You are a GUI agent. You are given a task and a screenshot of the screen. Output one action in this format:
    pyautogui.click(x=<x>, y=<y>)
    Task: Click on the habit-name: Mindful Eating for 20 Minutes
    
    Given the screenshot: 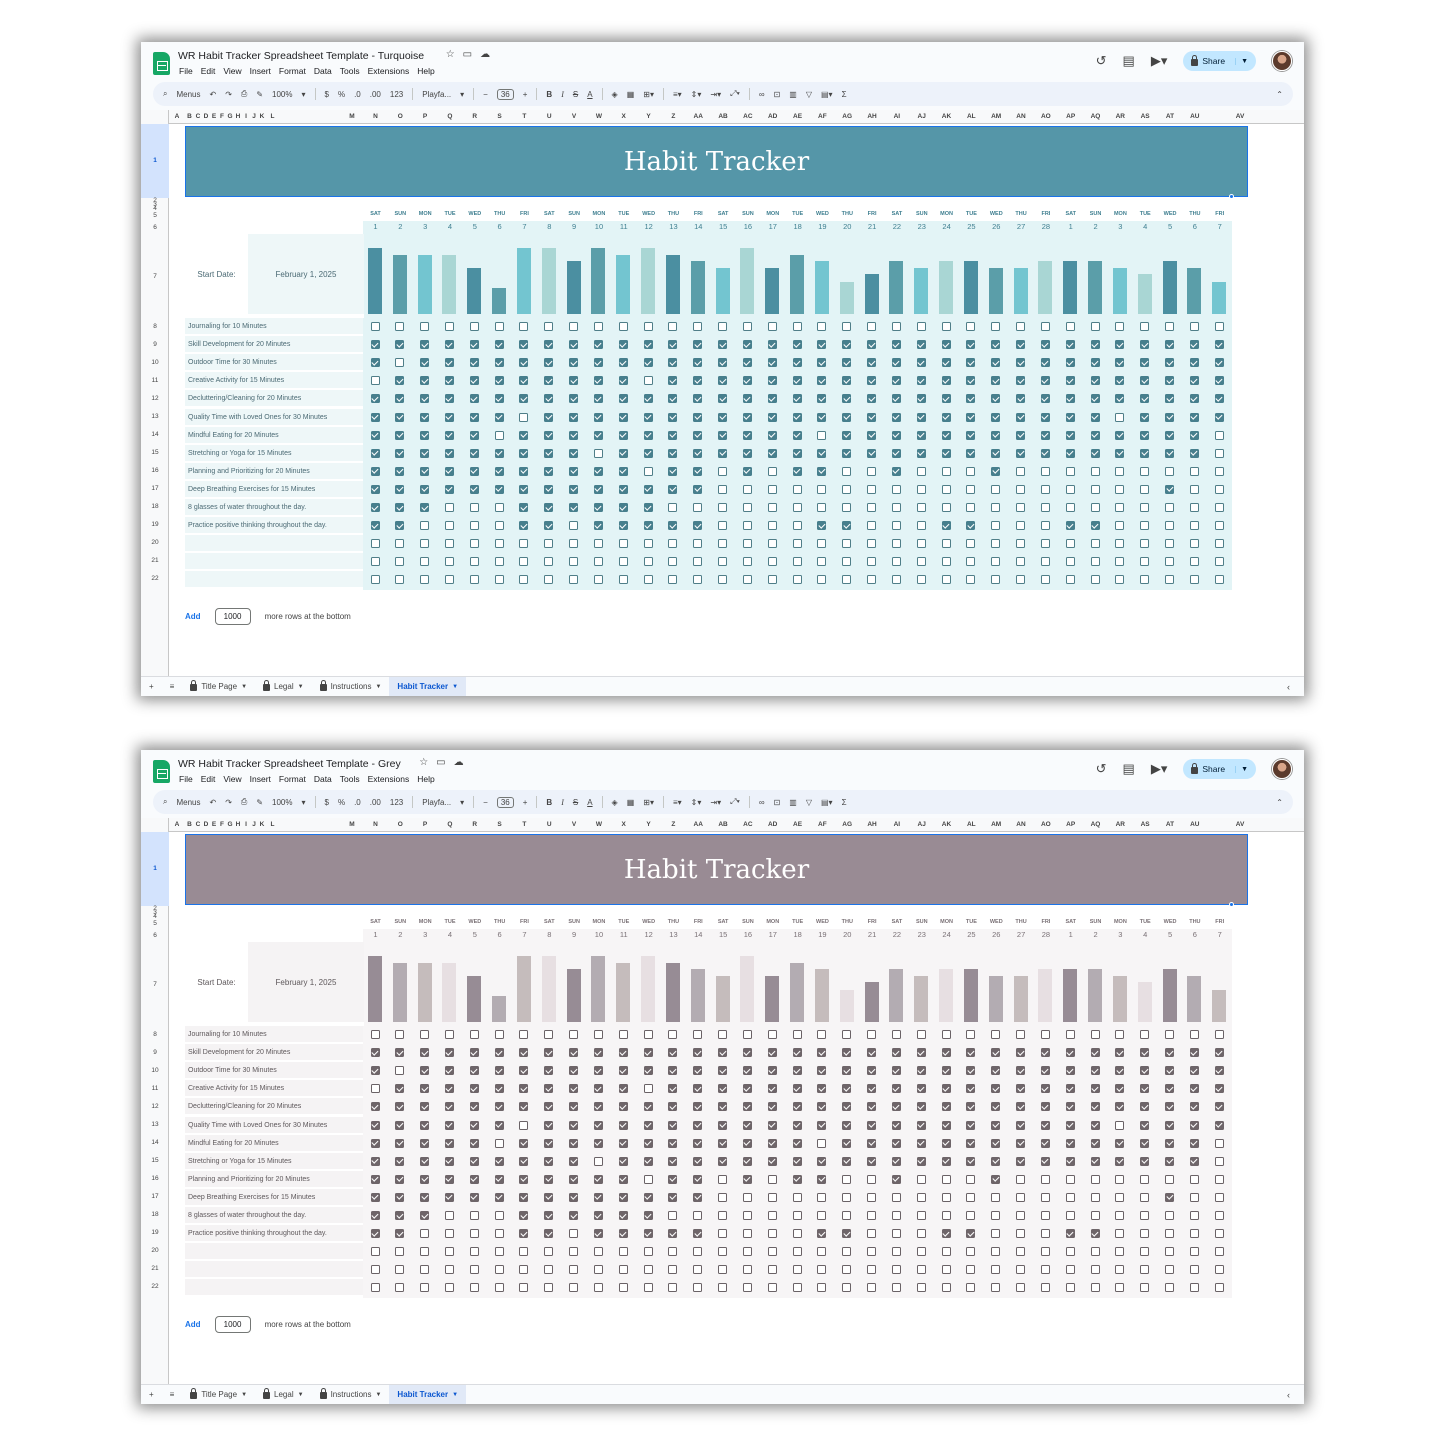 What is the action you would take?
    pyautogui.click(x=274, y=435)
    